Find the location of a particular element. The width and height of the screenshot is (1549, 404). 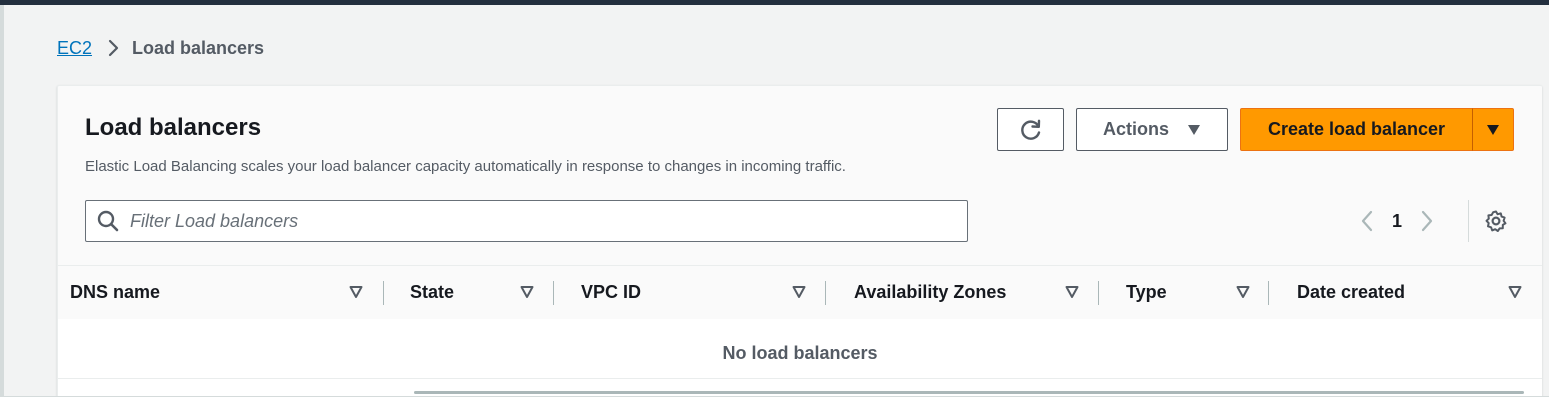

column-label: VPC ID is located at coordinates (611, 292).